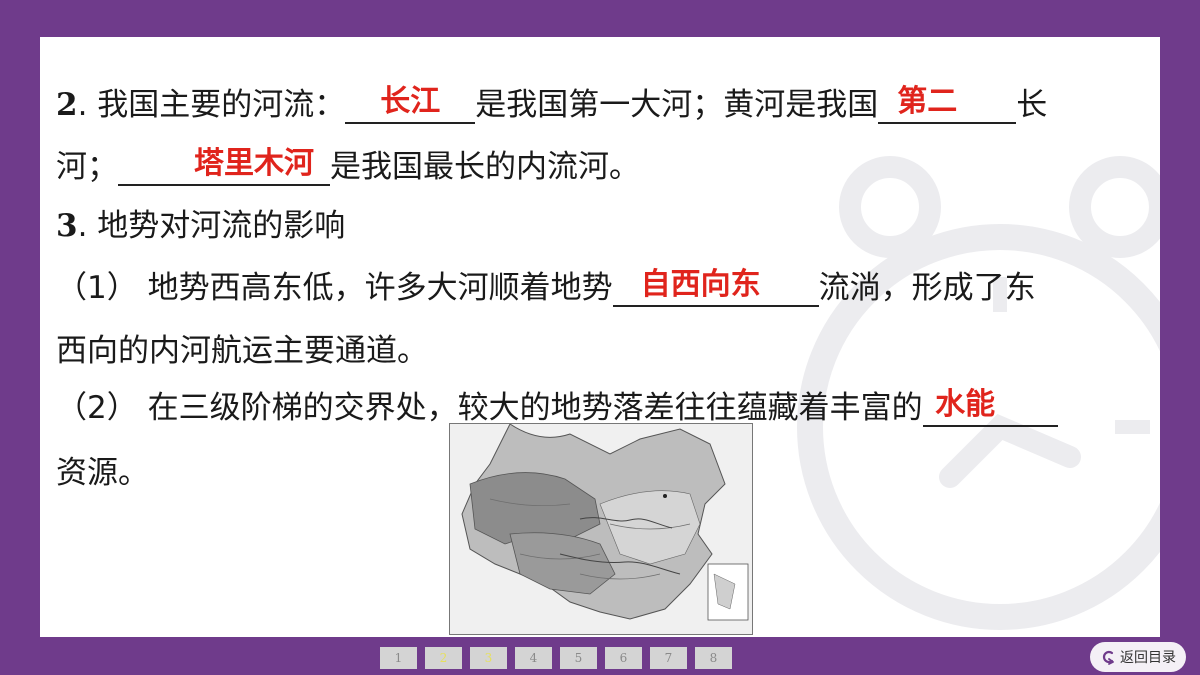 Image resolution: width=1200 pixels, height=675 pixels. I want to click on answer-blank-3: 塔里木河, so click(224, 166).